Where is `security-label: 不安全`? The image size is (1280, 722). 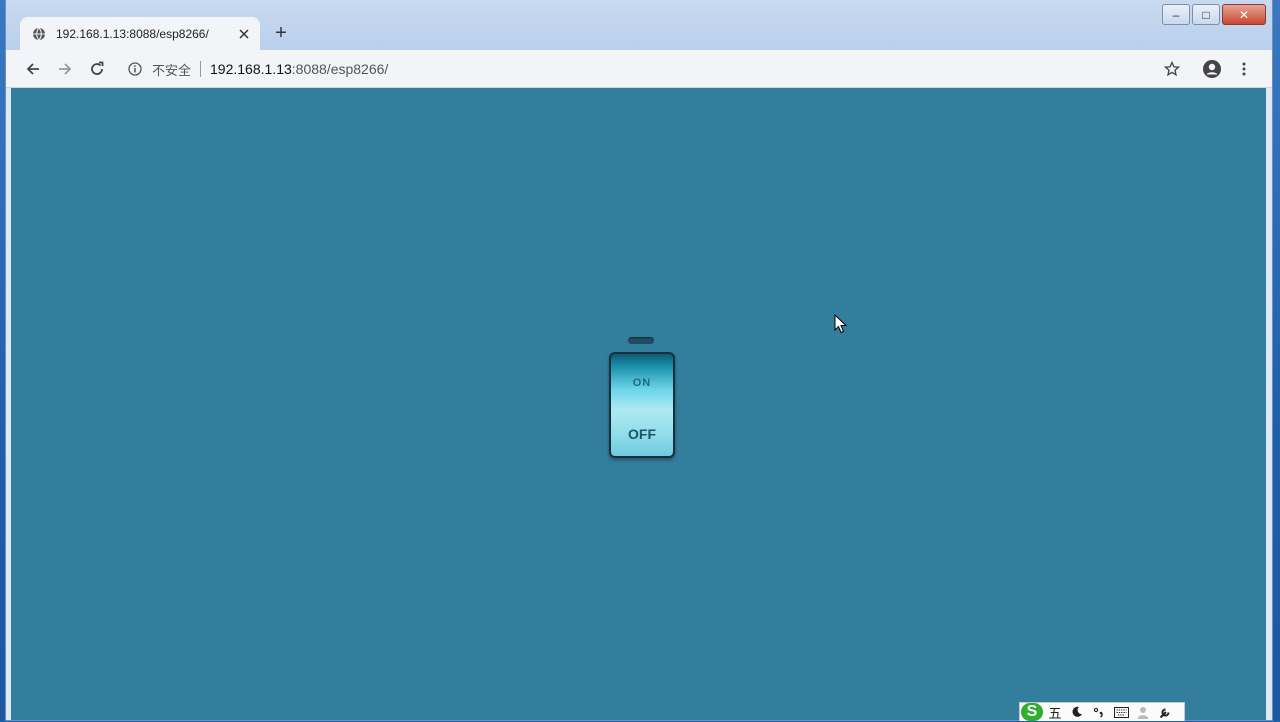 security-label: 不安全 is located at coordinates (172, 70).